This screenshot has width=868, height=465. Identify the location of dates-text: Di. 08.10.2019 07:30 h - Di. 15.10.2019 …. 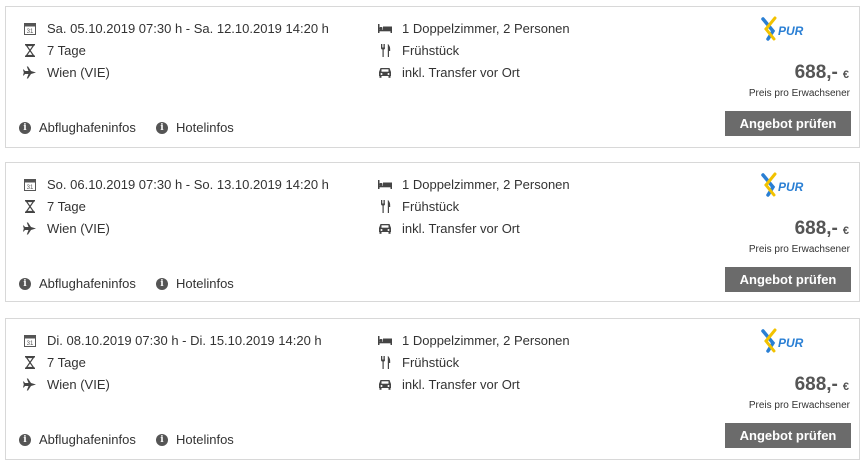
(184, 340).